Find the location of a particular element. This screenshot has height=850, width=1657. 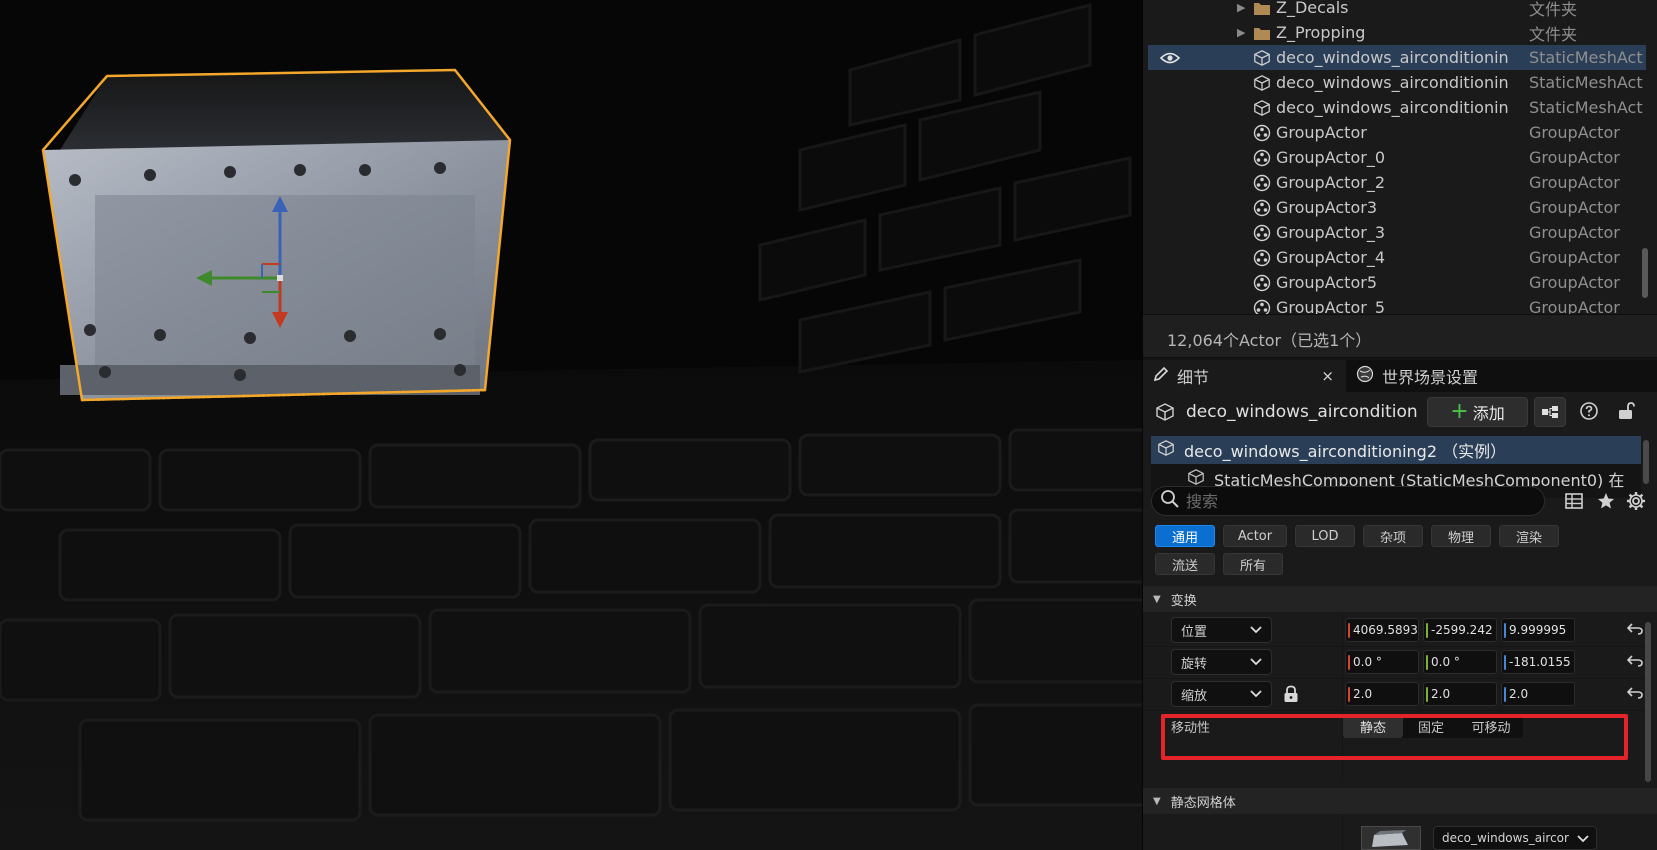

add-component-label: 添加 is located at coordinates (1488, 413).